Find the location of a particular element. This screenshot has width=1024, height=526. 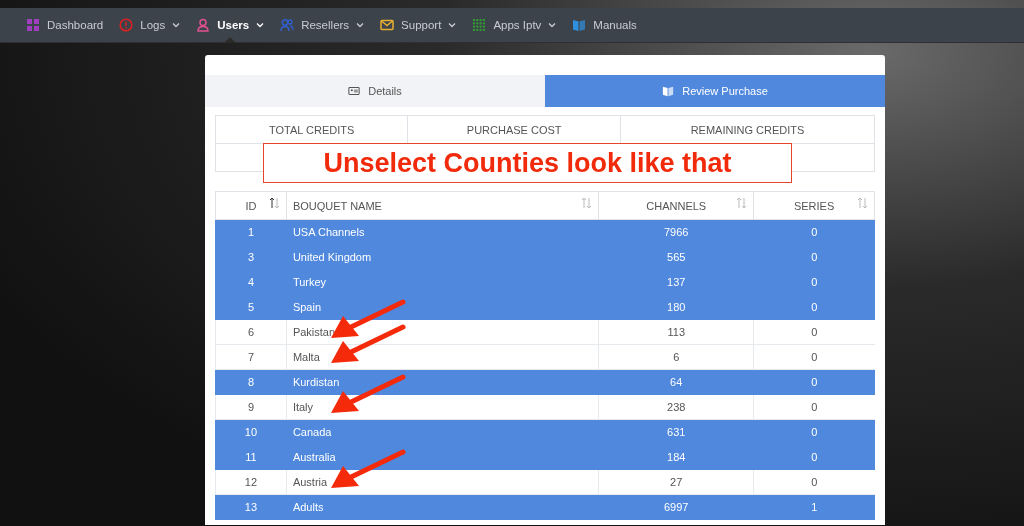

table-cell: 10 is located at coordinates (251, 432).